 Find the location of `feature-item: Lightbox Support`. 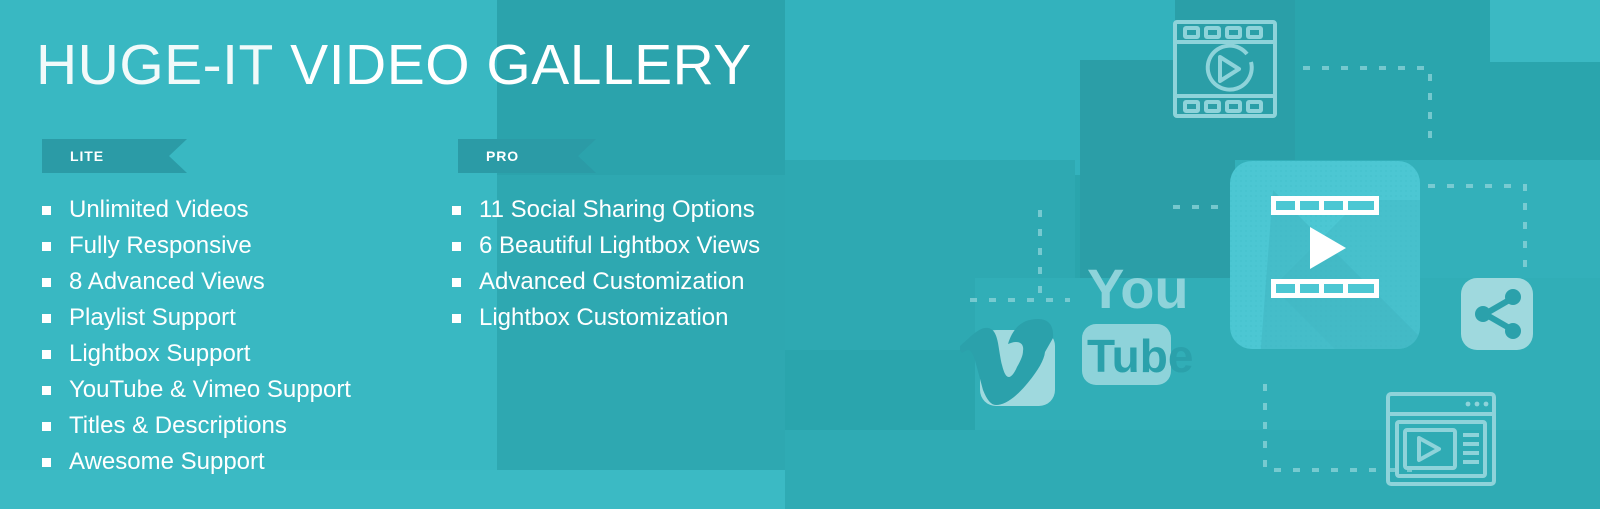

feature-item: Lightbox Support is located at coordinates (196, 354).